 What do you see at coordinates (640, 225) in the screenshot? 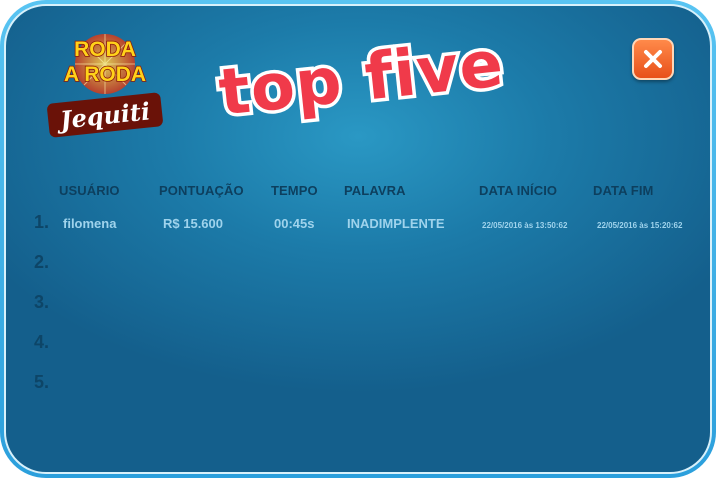
I see `row-end-date: 22/05/2016 às 15:20:62` at bounding box center [640, 225].